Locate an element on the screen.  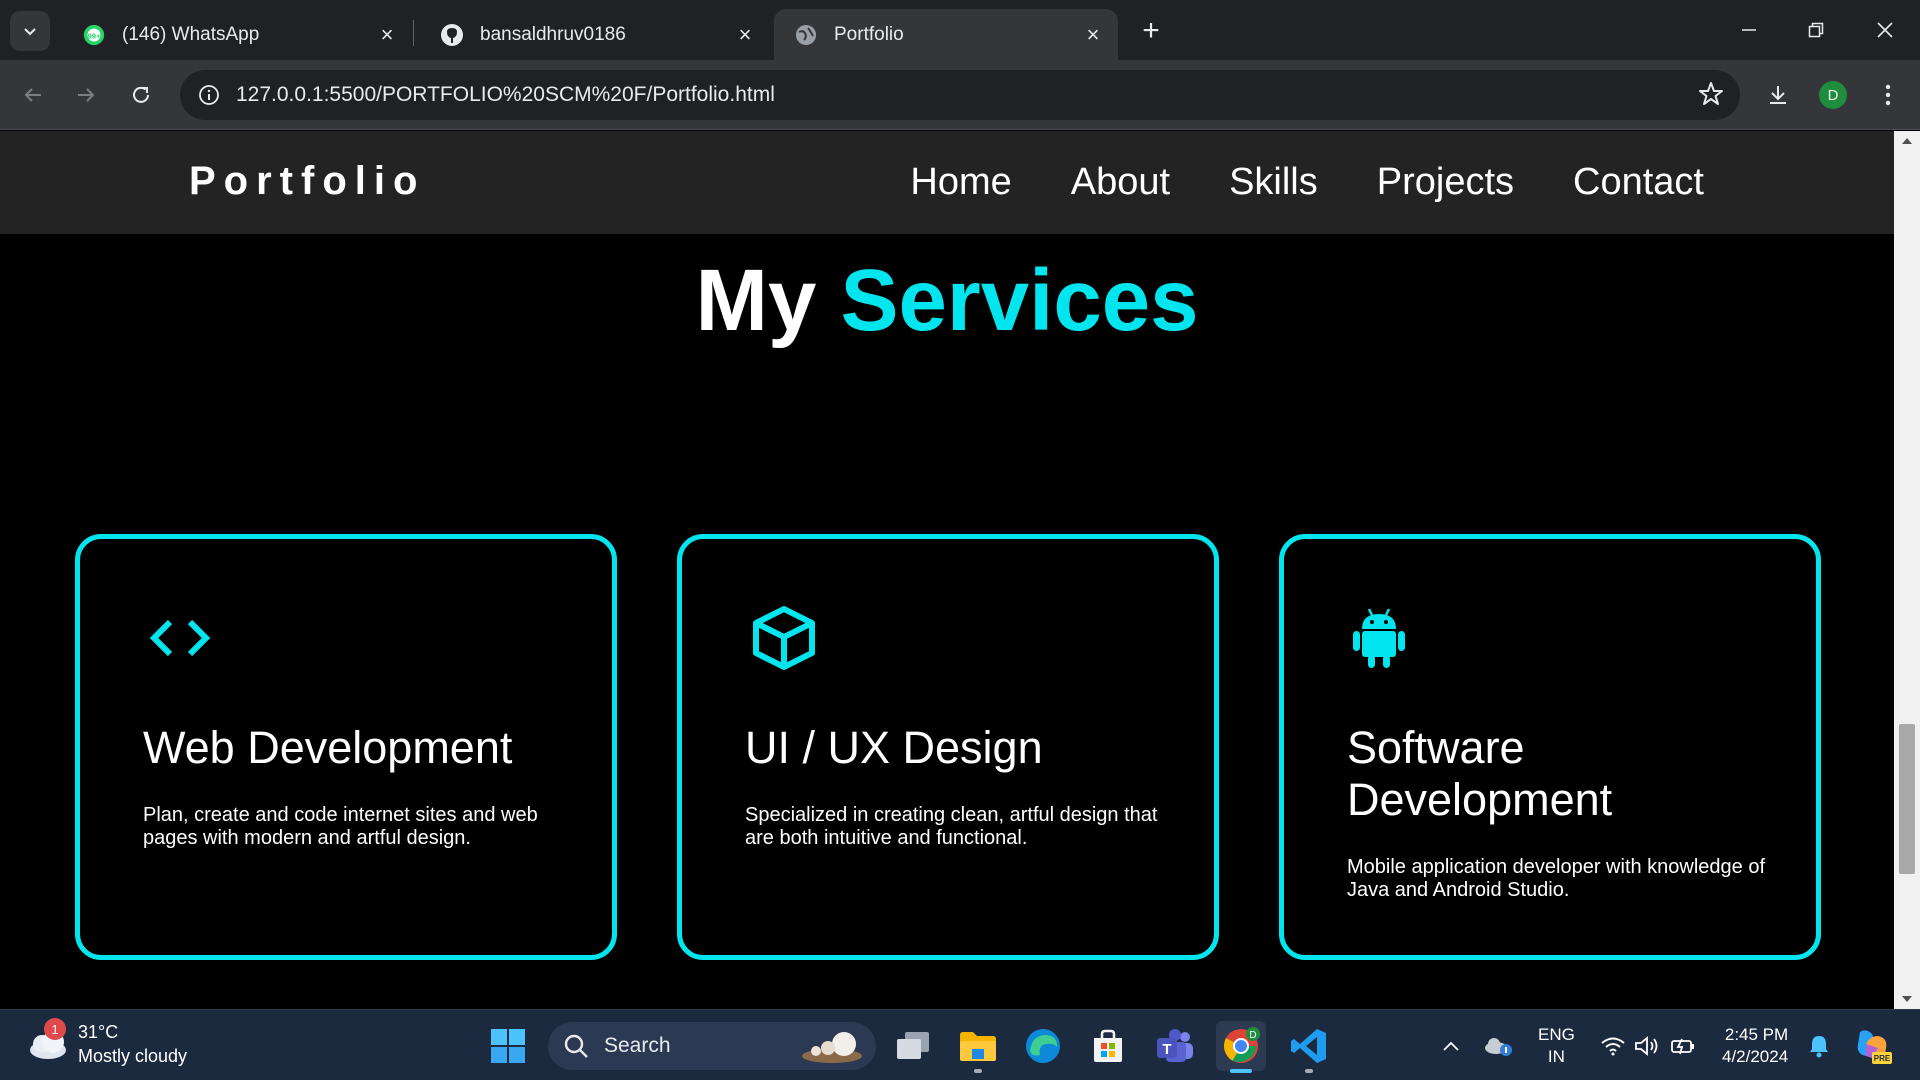
notifications-button is located at coordinates (1819, 1046).